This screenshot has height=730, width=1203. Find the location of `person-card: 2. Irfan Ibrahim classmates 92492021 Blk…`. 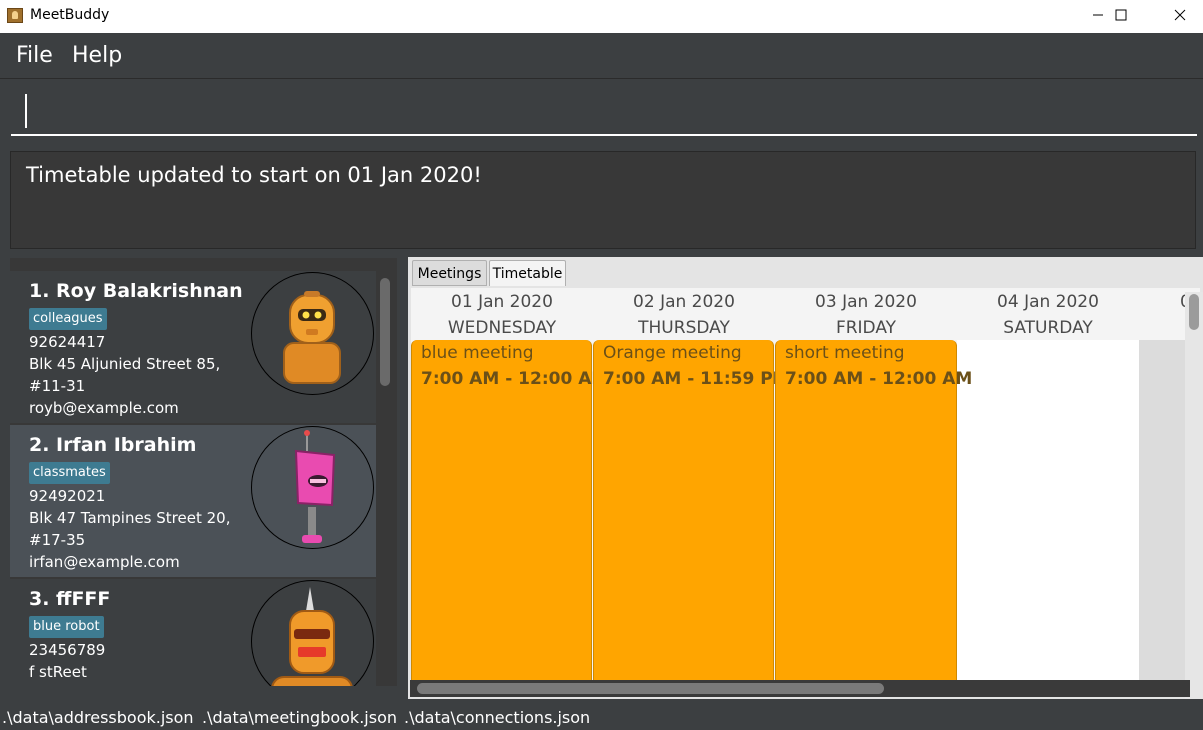

person-card: 2. Irfan Ibrahim classmates 92492021 Blk… is located at coordinates (193, 501).